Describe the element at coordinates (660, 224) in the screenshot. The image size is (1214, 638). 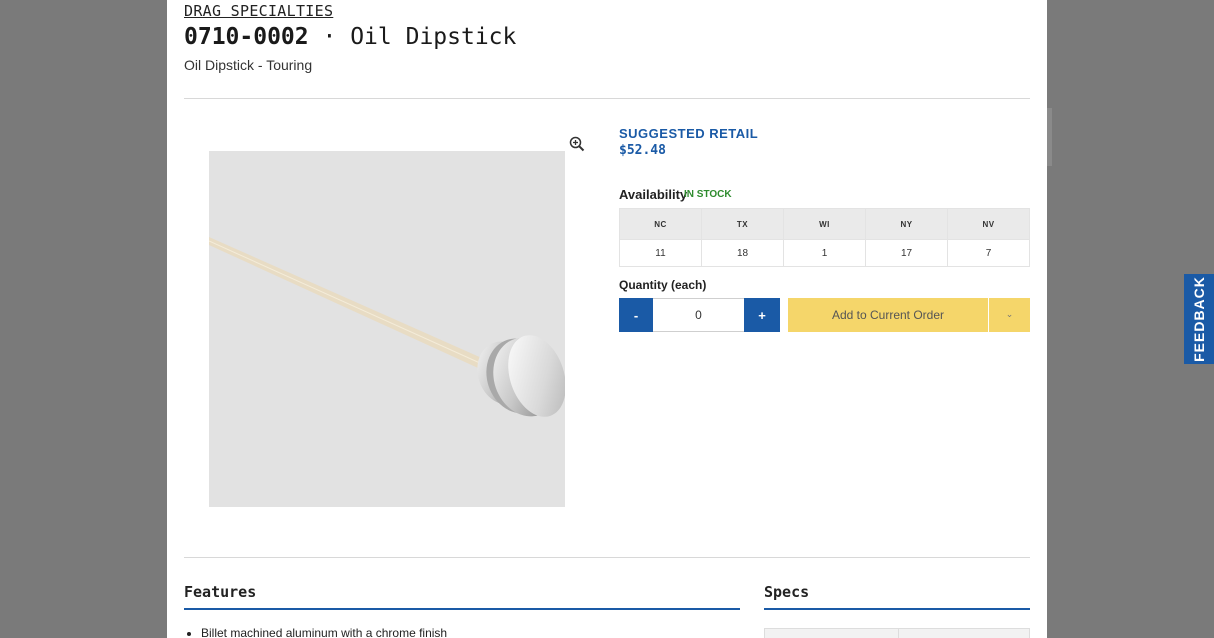
I see `warehouse-header: NC` at that location.